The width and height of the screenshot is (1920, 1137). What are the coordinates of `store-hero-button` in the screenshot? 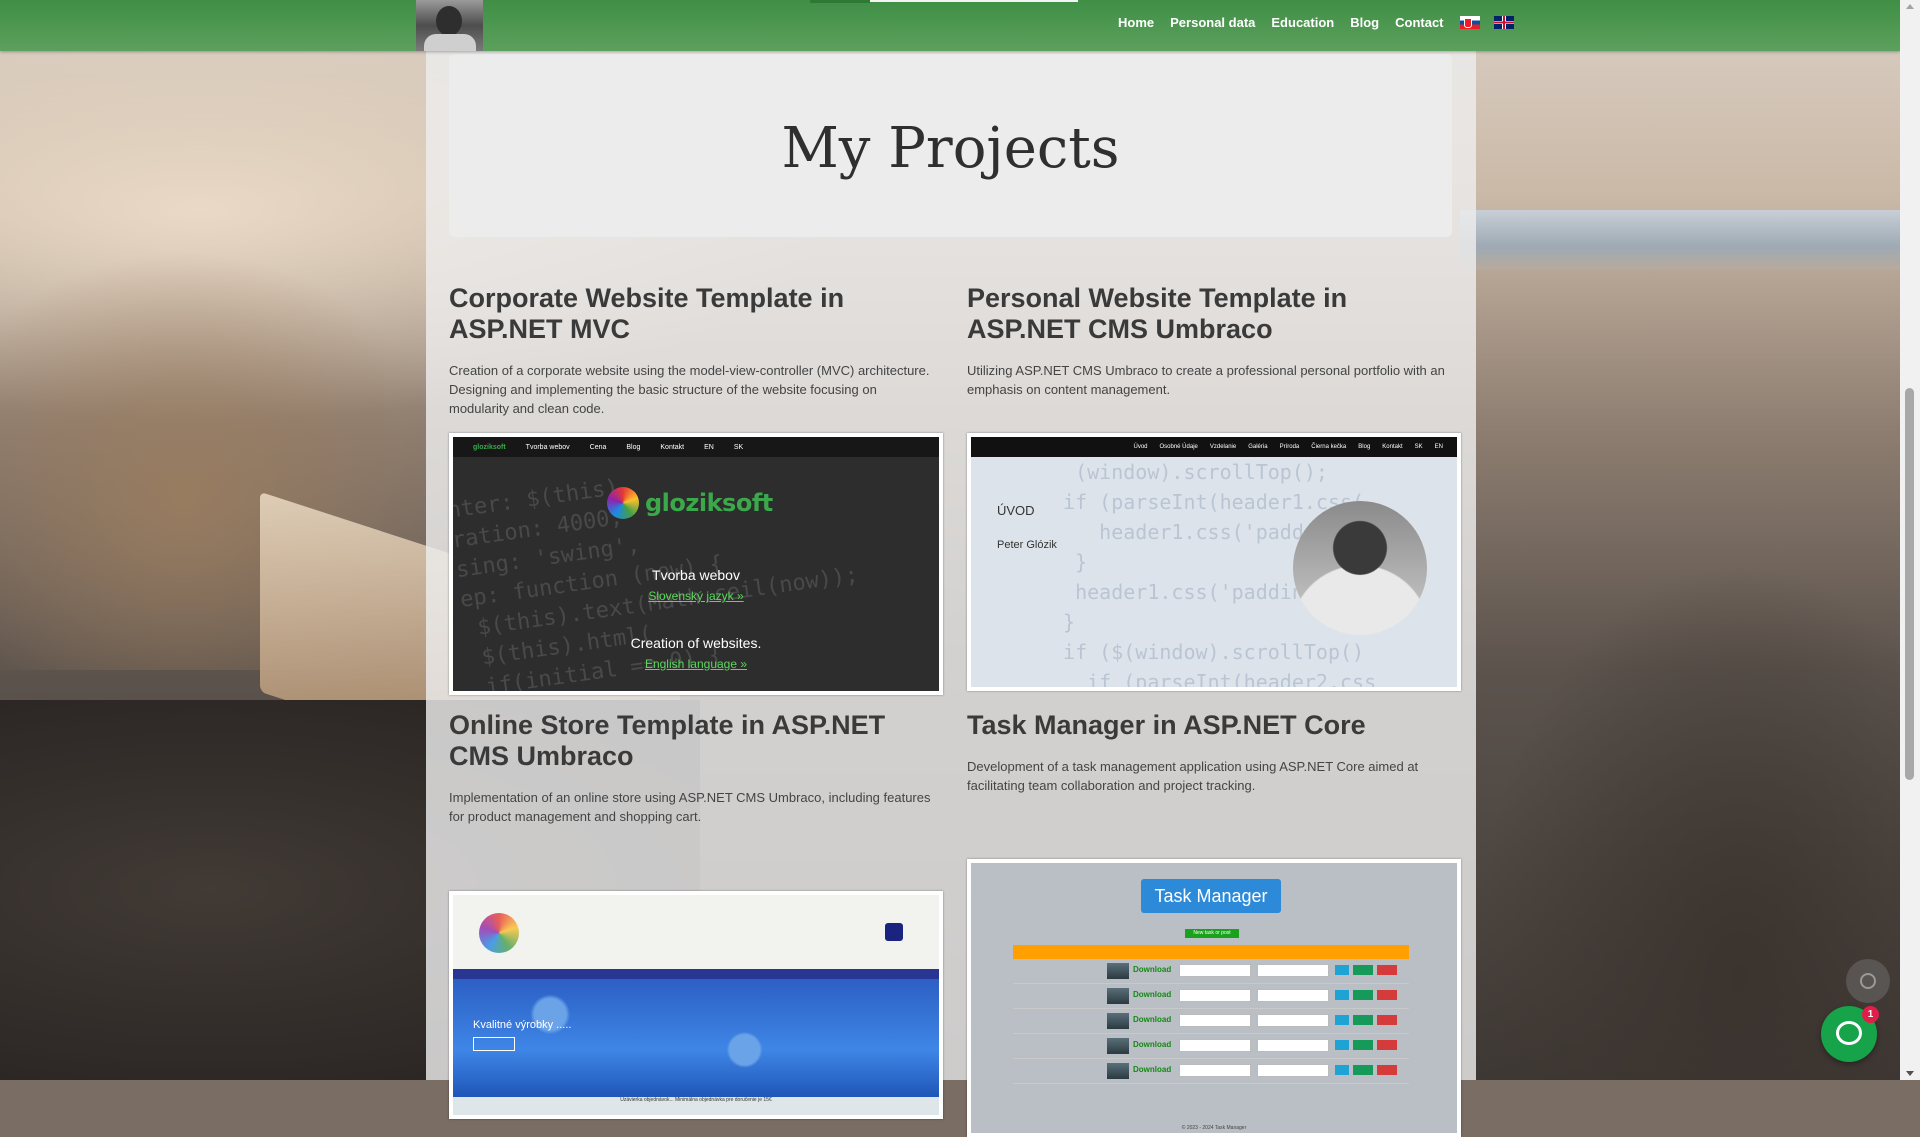 It's located at (494, 1044).